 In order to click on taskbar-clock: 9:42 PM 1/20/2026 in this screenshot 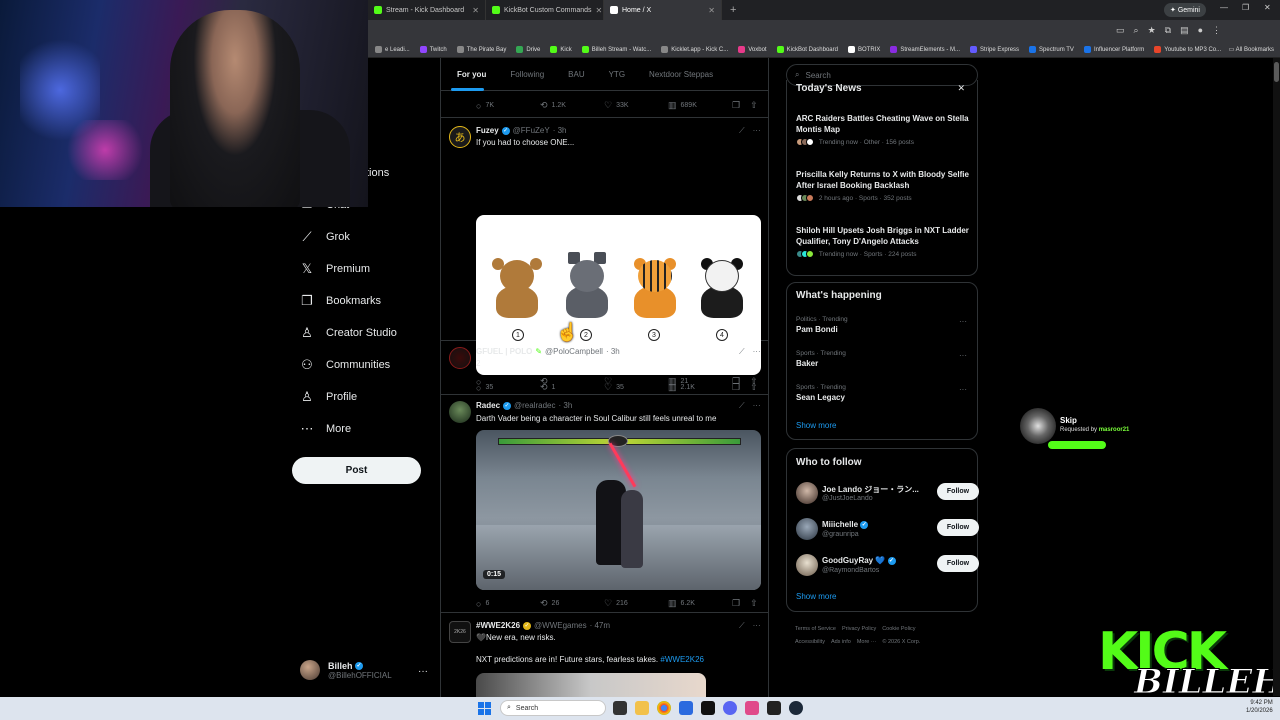, I will do `click(1259, 707)`.